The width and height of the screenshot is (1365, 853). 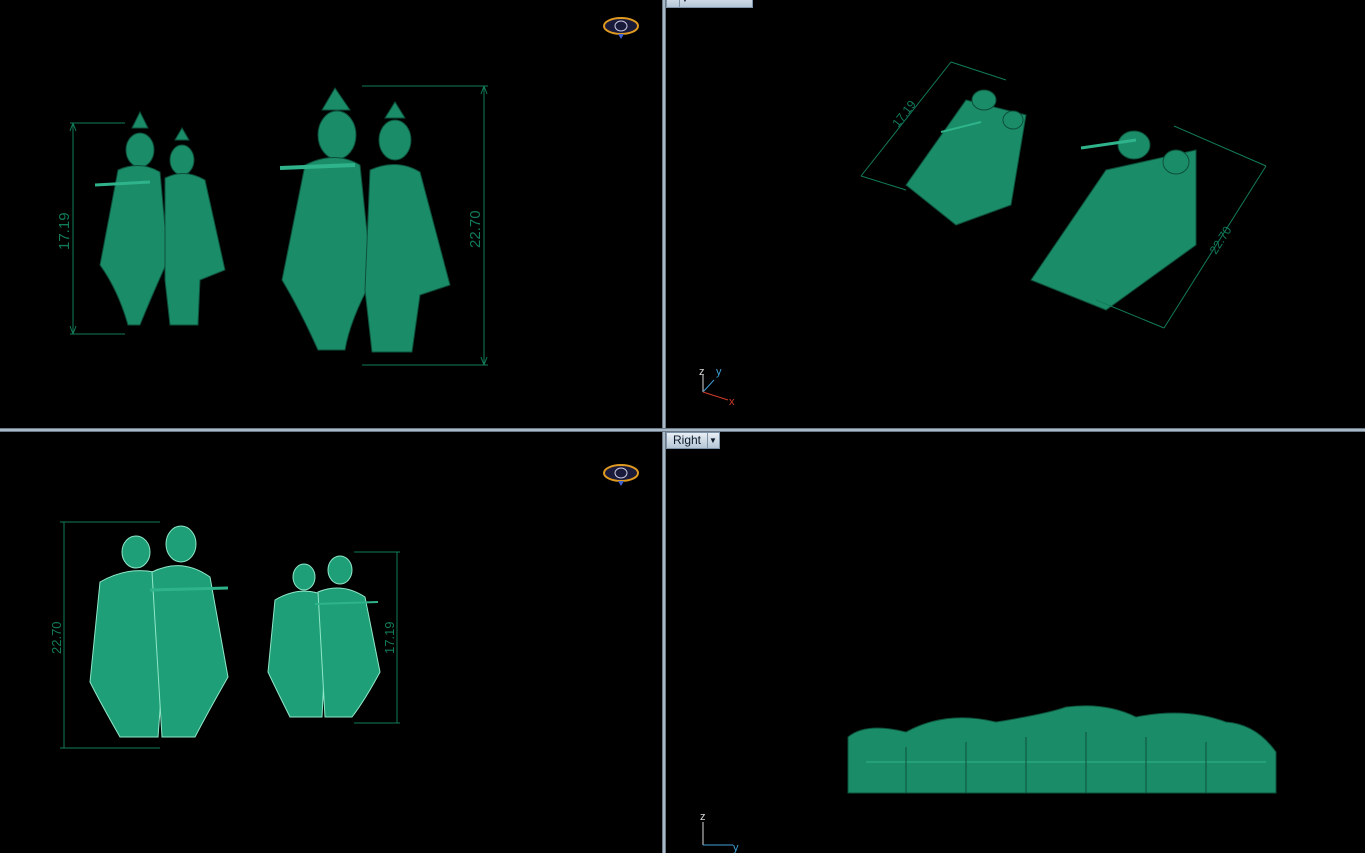 I want to click on dim-label-small: 17.19, so click(x=64, y=231).